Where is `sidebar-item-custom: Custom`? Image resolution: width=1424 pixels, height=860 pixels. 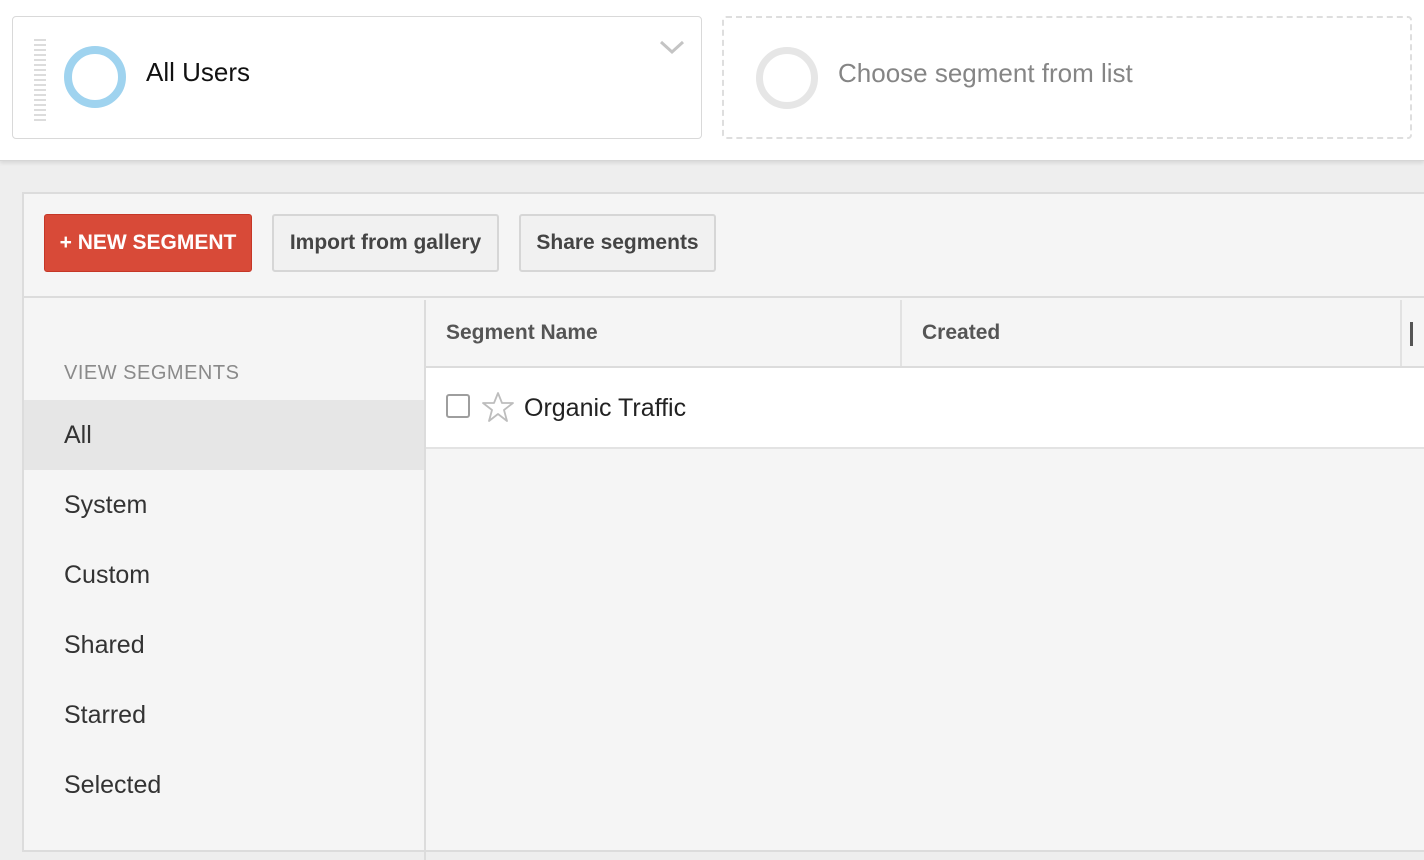
sidebar-item-custom: Custom is located at coordinates (224, 575).